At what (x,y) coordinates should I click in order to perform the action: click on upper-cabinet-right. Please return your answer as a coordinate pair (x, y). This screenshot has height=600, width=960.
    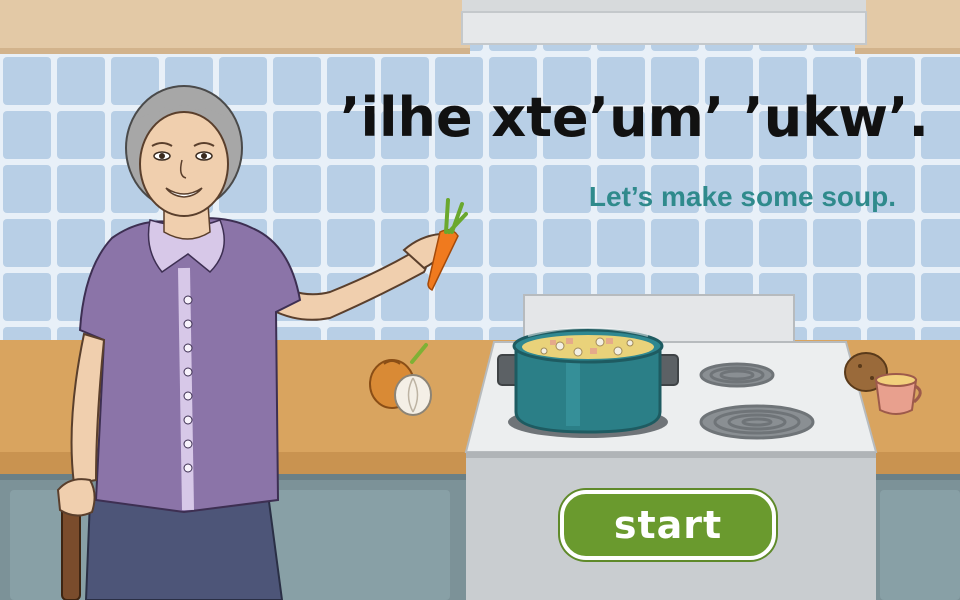
    Looking at the image, I should click on (907, 26).